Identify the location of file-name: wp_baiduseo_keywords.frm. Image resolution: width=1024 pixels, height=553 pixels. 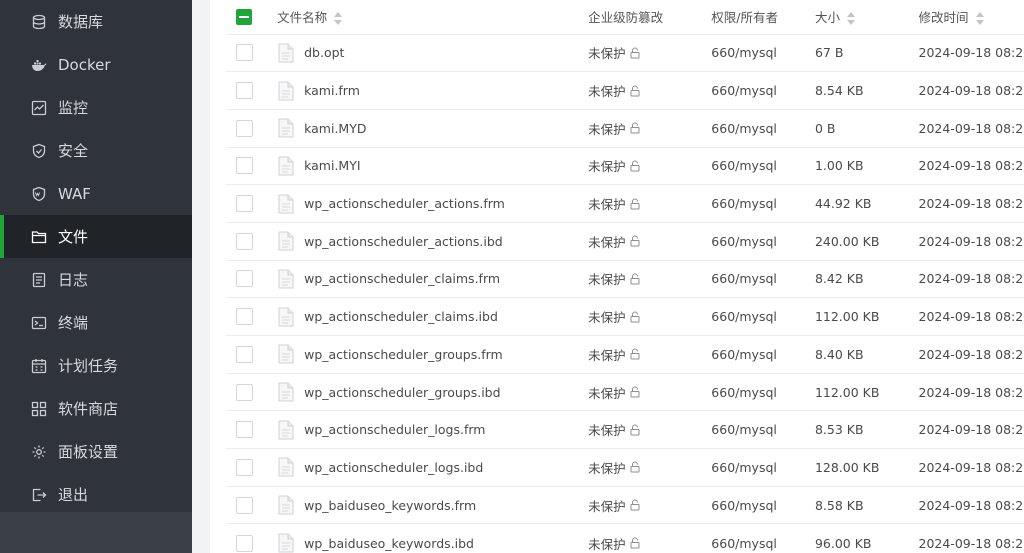
(390, 505).